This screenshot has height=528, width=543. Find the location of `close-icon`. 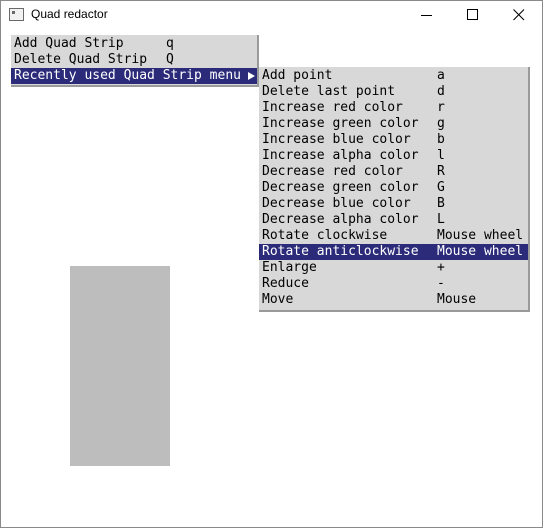

close-icon is located at coordinates (519, 15).